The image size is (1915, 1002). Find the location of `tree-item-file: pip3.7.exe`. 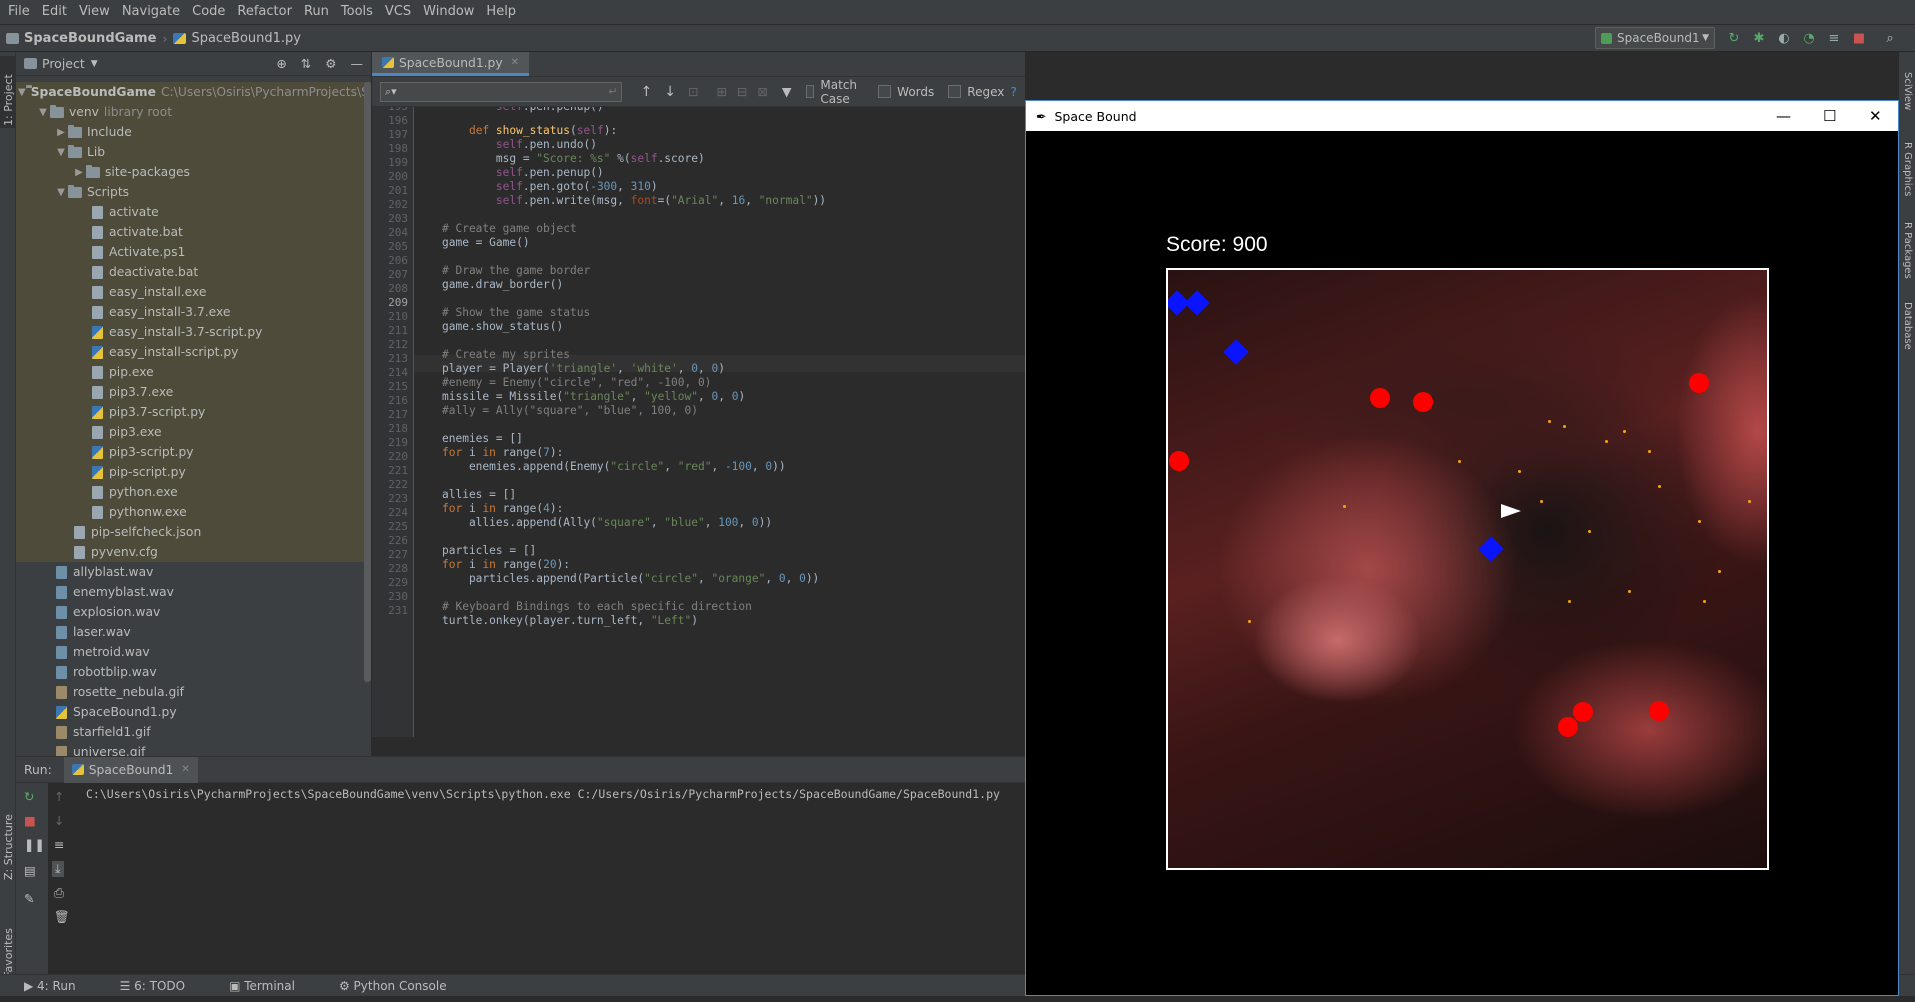

tree-item-file: pip3.7.exe is located at coordinates (193, 392).